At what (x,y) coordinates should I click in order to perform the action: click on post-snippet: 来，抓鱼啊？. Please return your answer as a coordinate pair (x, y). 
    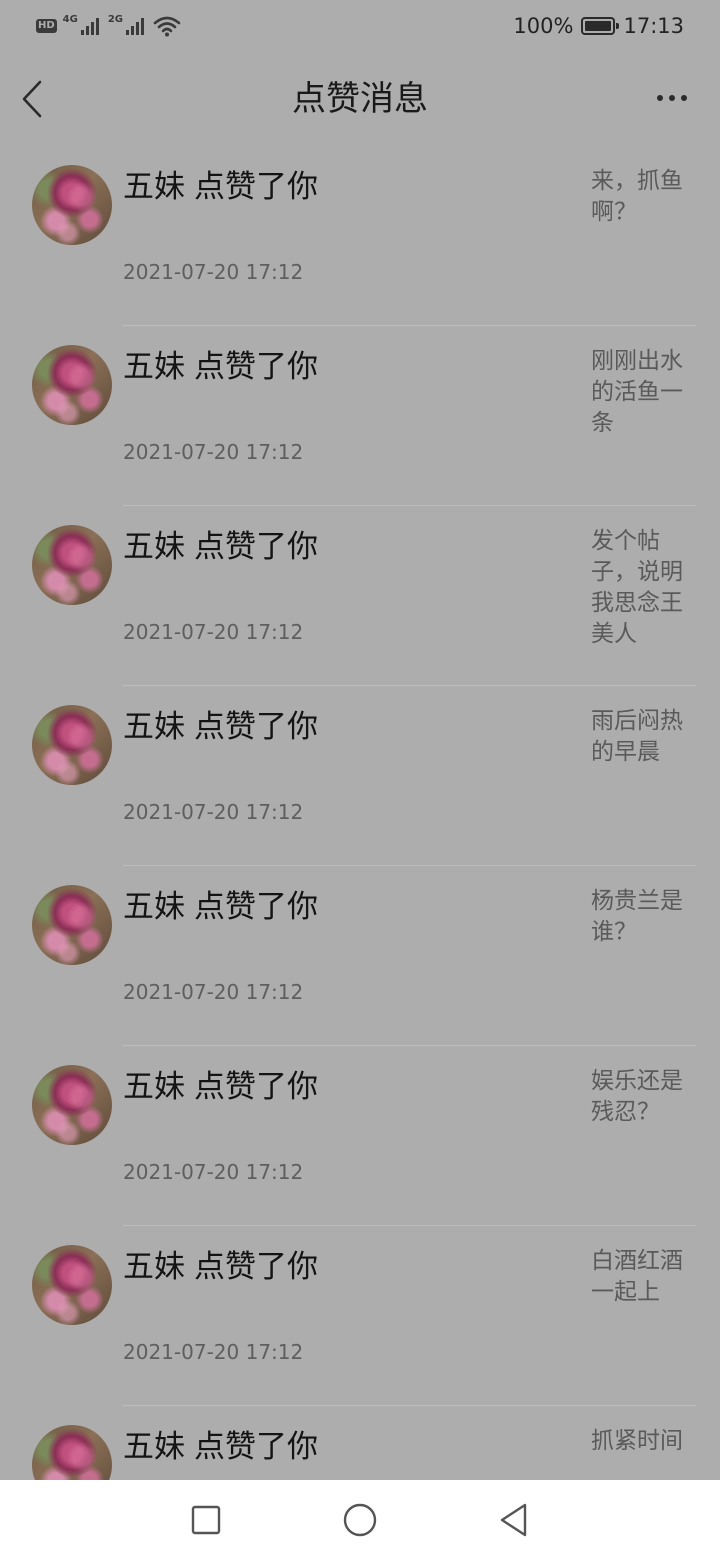
    Looking at the image, I should click on (641, 197).